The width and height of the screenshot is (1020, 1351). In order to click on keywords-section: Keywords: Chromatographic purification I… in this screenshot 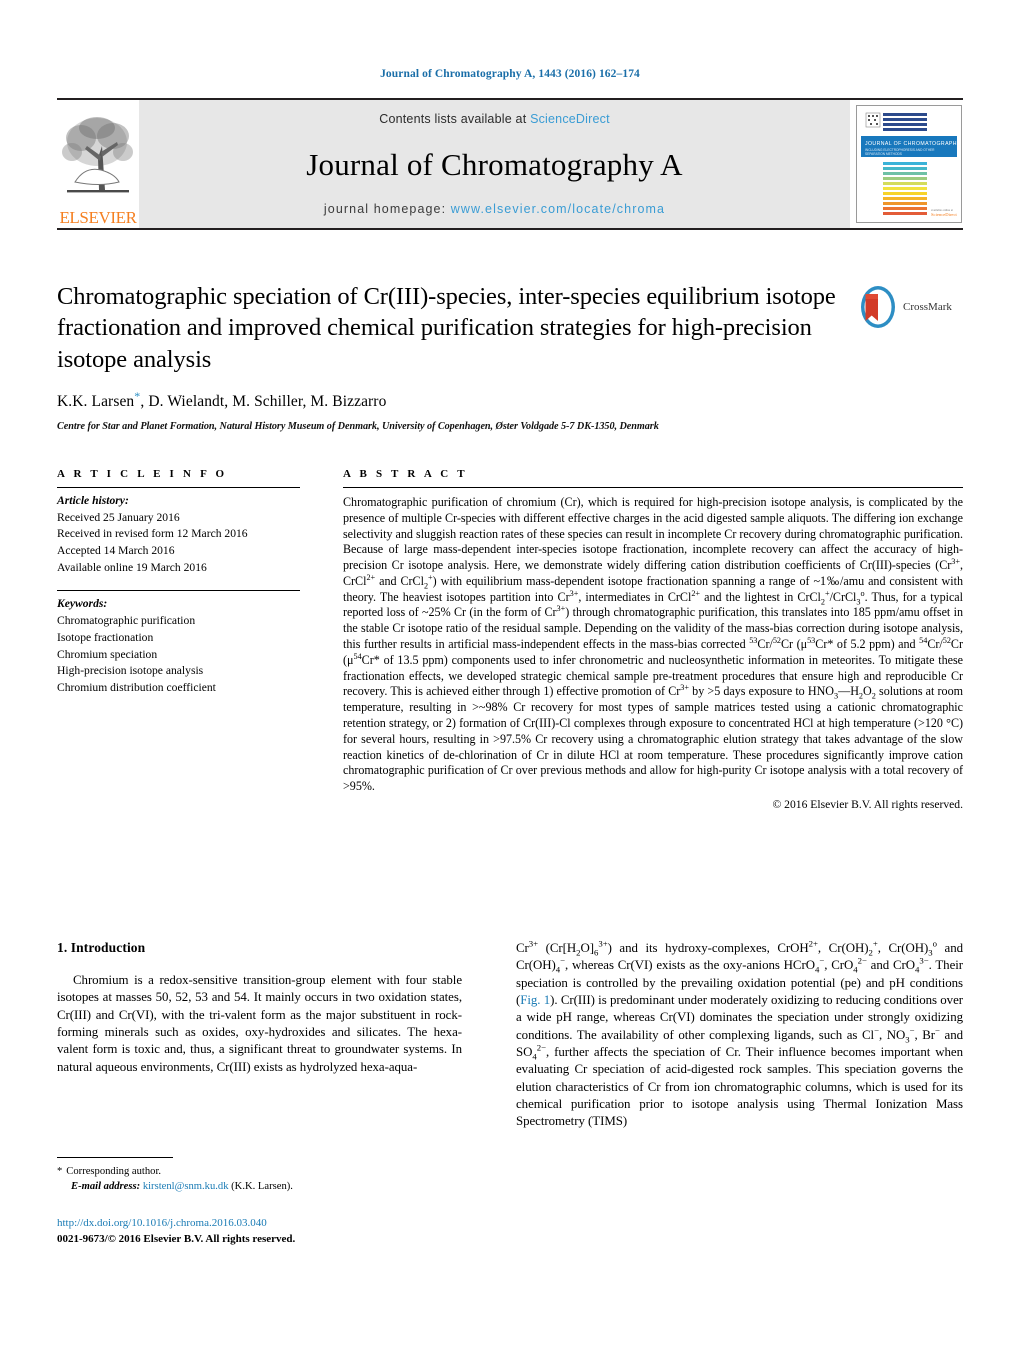, I will do `click(178, 643)`.